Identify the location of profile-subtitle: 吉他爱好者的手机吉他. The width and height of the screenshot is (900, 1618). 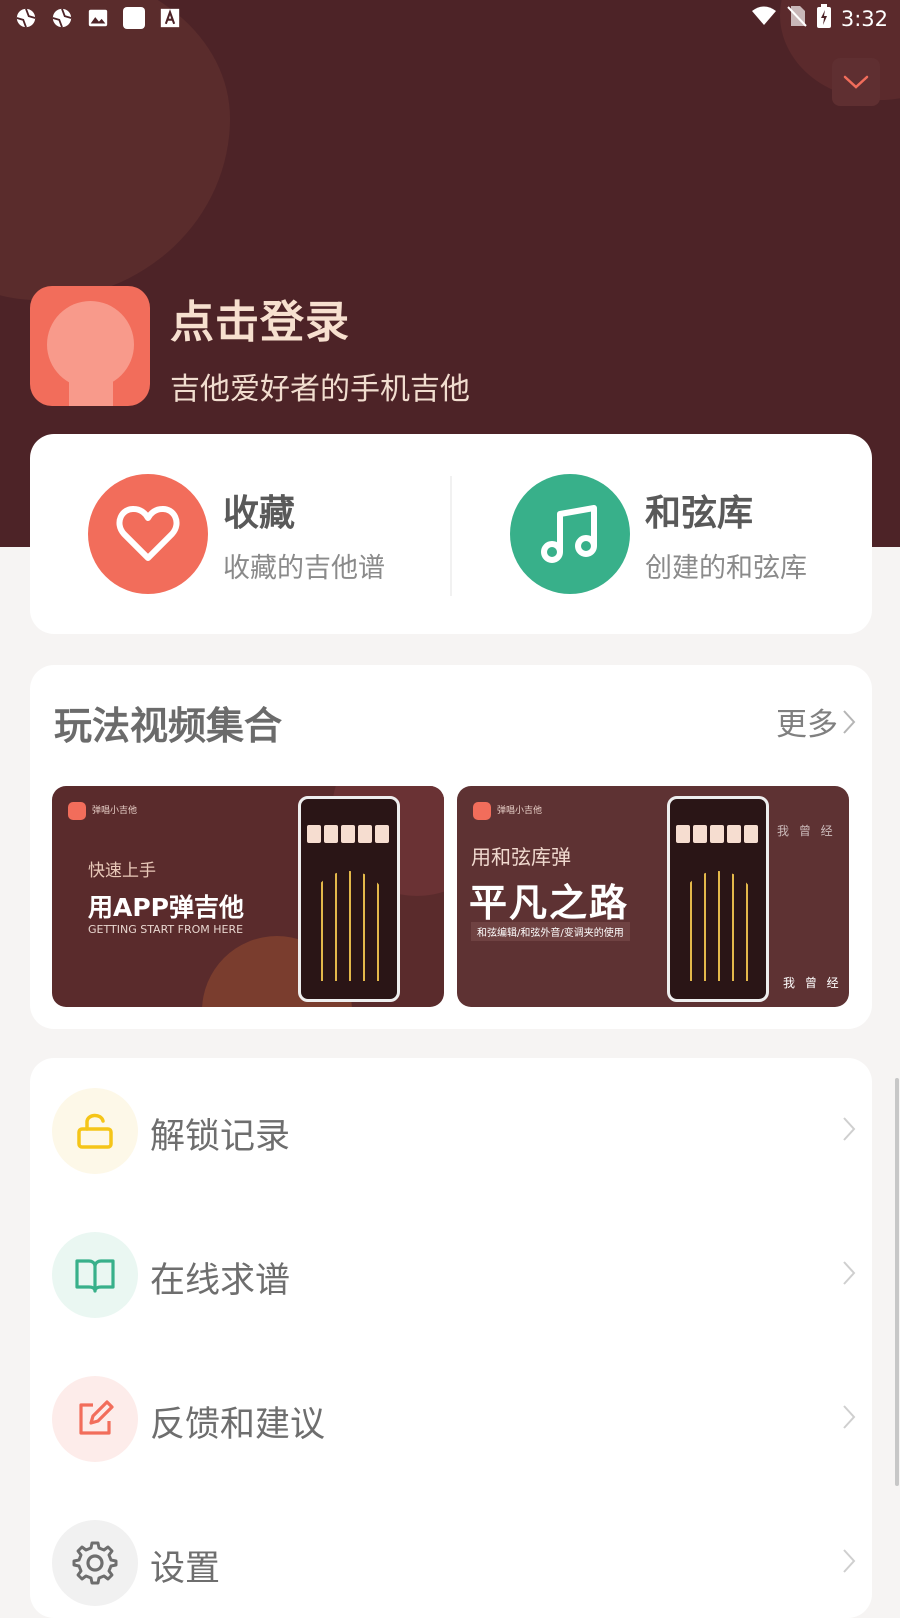
(320, 389).